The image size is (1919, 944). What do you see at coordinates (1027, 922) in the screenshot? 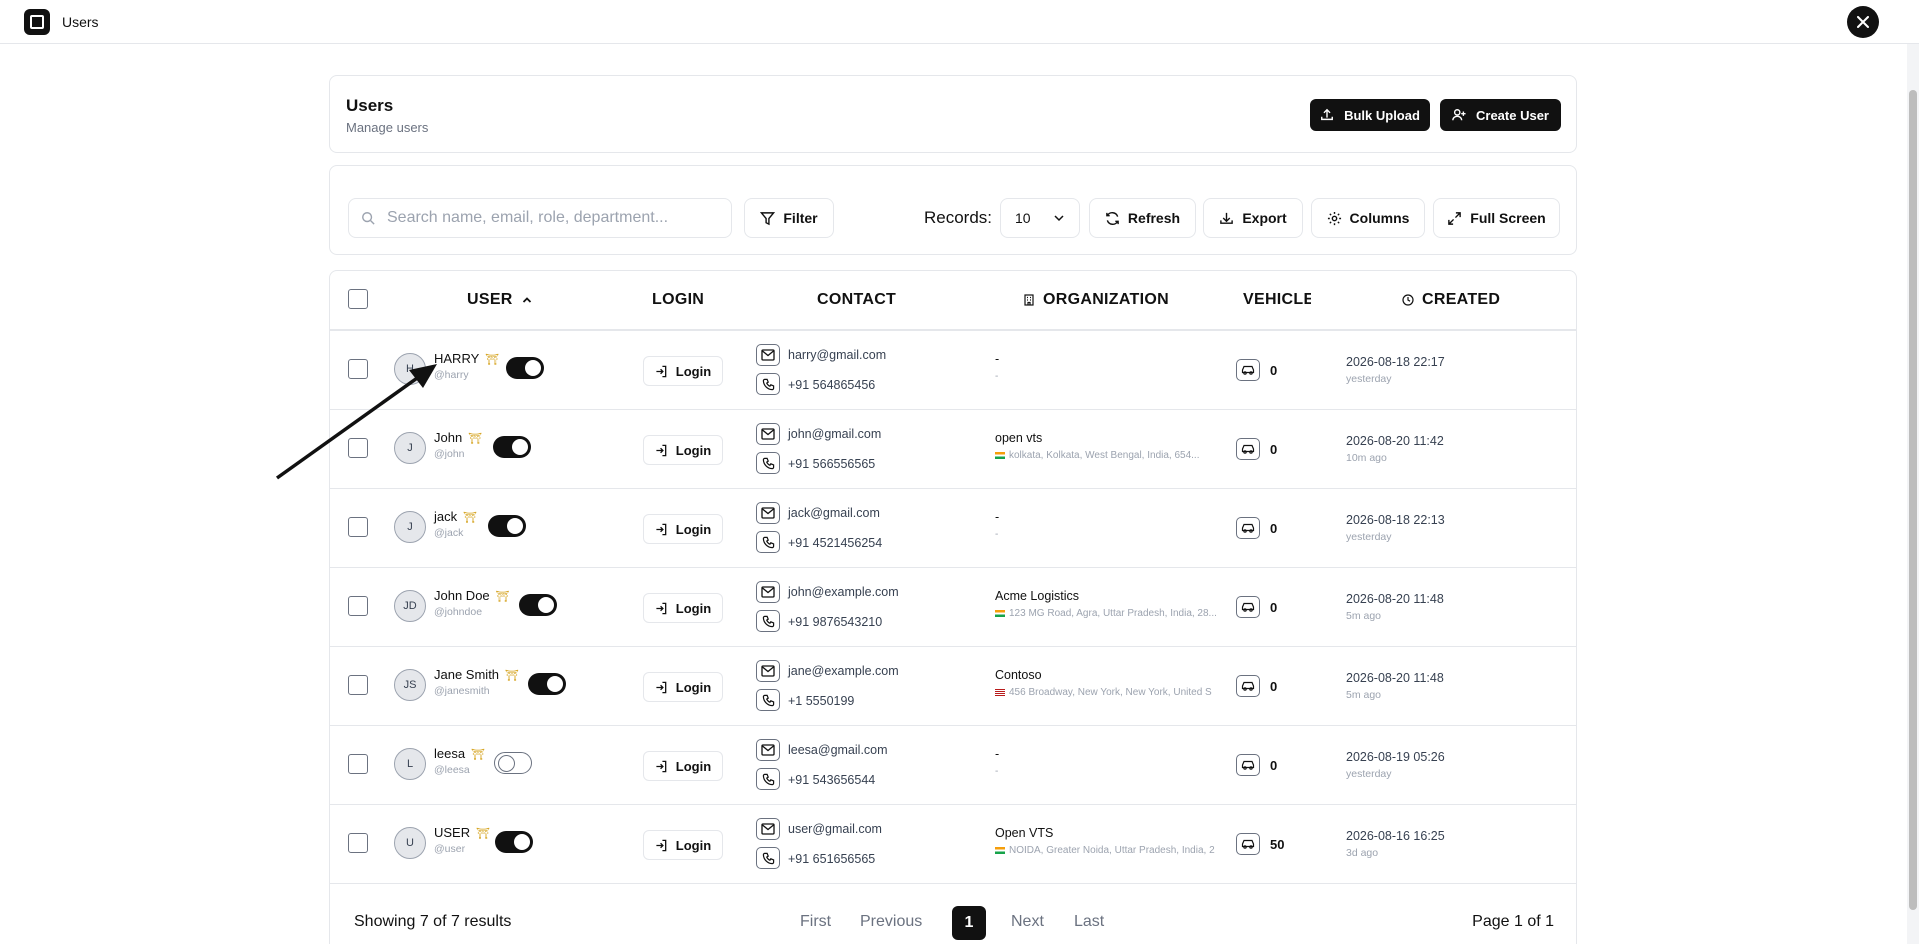
I see `next-page-link: Next` at bounding box center [1027, 922].